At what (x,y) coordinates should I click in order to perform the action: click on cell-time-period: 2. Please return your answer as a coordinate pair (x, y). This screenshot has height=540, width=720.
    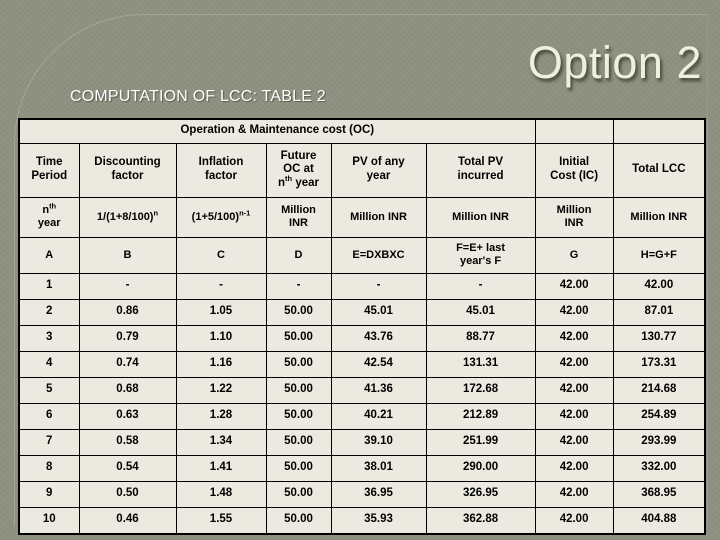
    Looking at the image, I should click on (49, 312).